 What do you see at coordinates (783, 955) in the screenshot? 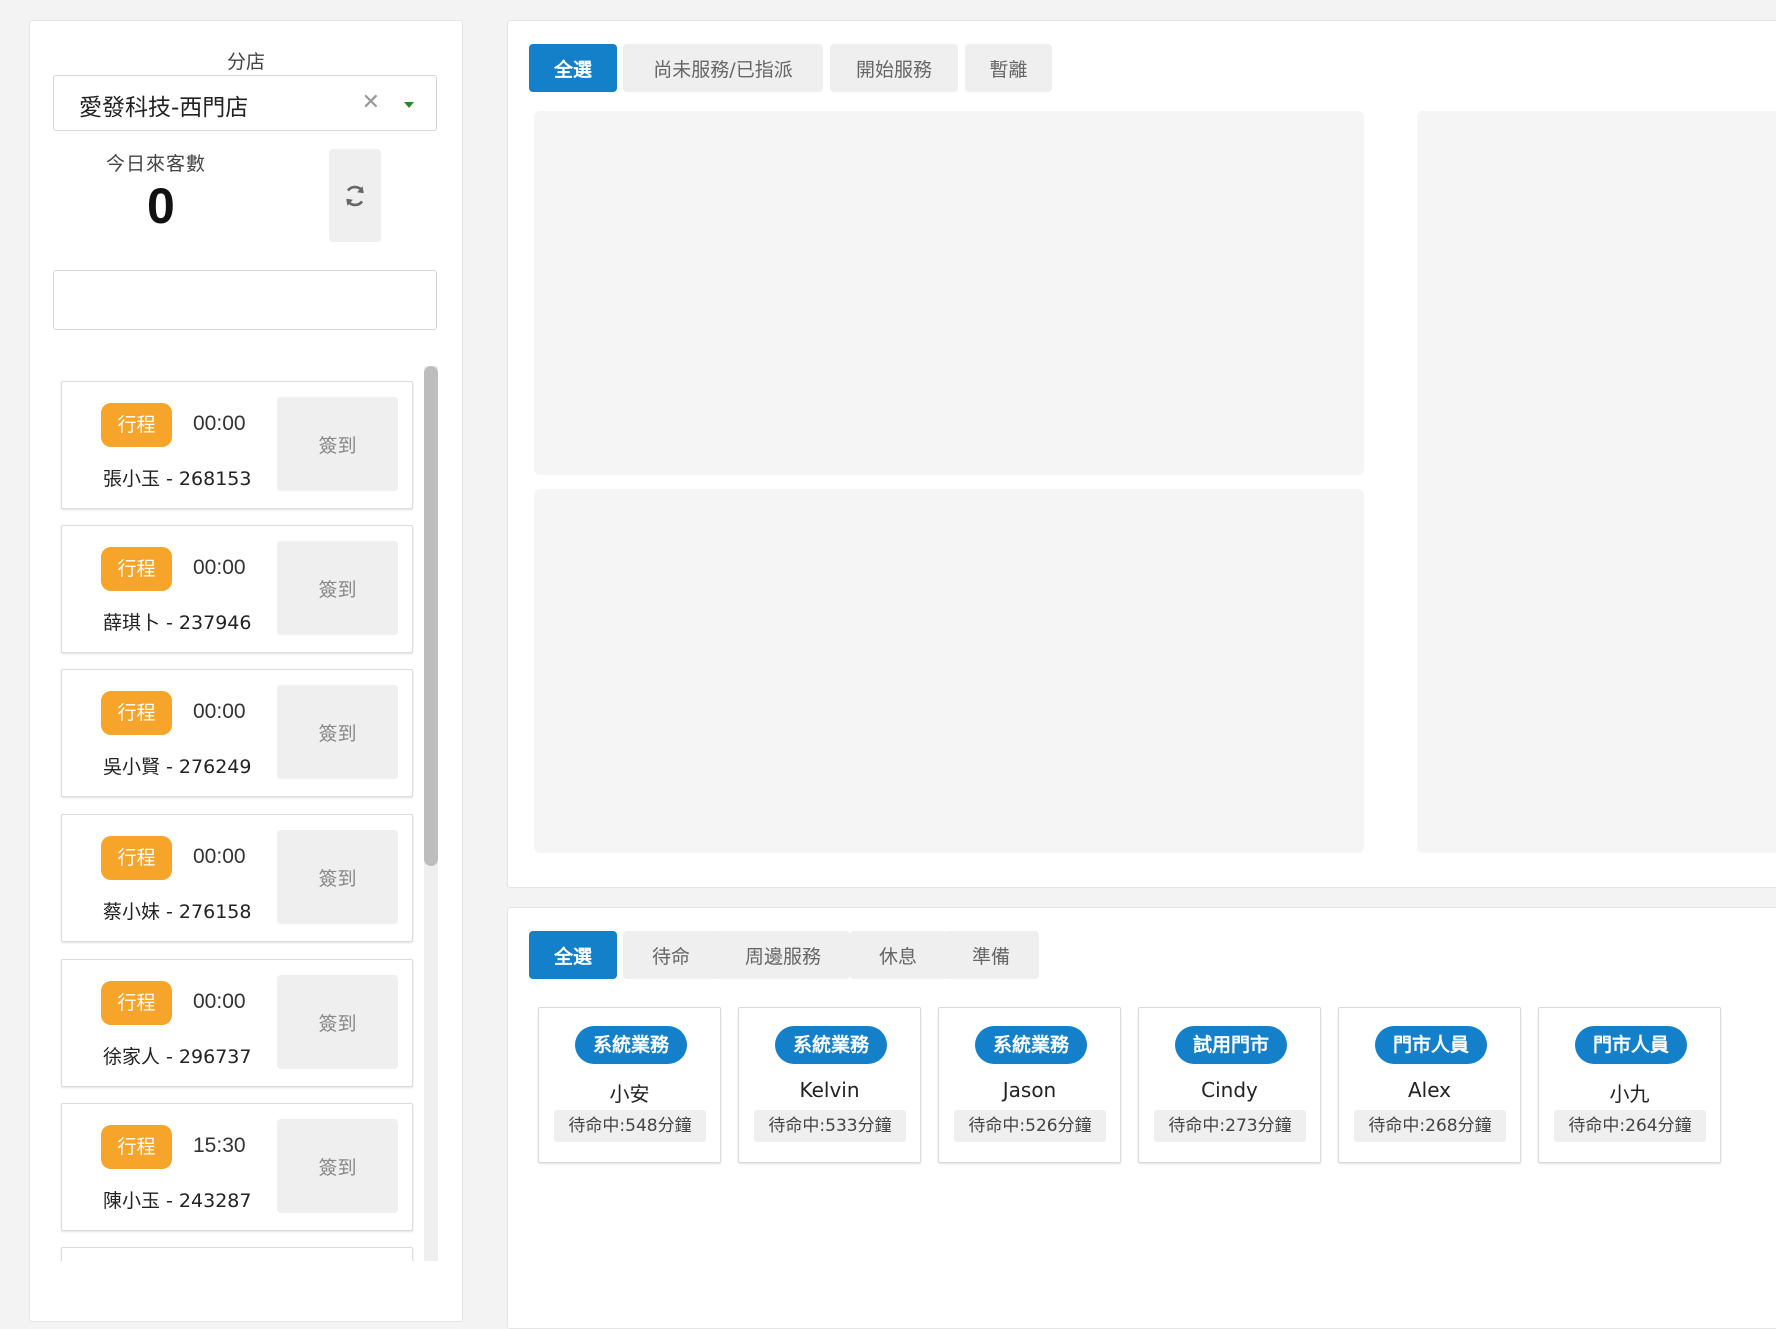
I see `tab-peripheral-service: 周邊服務` at bounding box center [783, 955].